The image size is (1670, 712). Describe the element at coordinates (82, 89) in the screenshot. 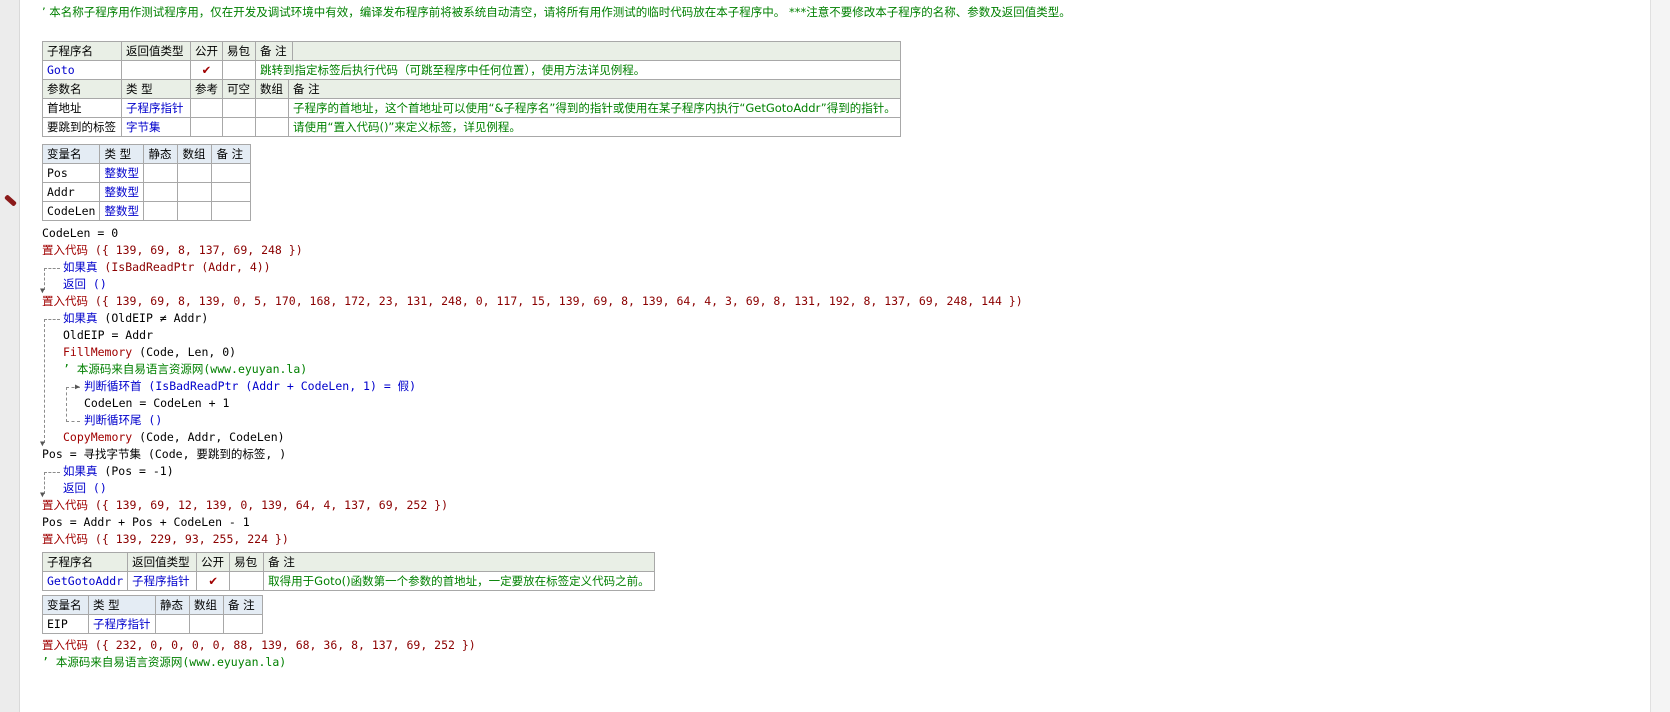

I see `col-param-name: 参数名` at that location.